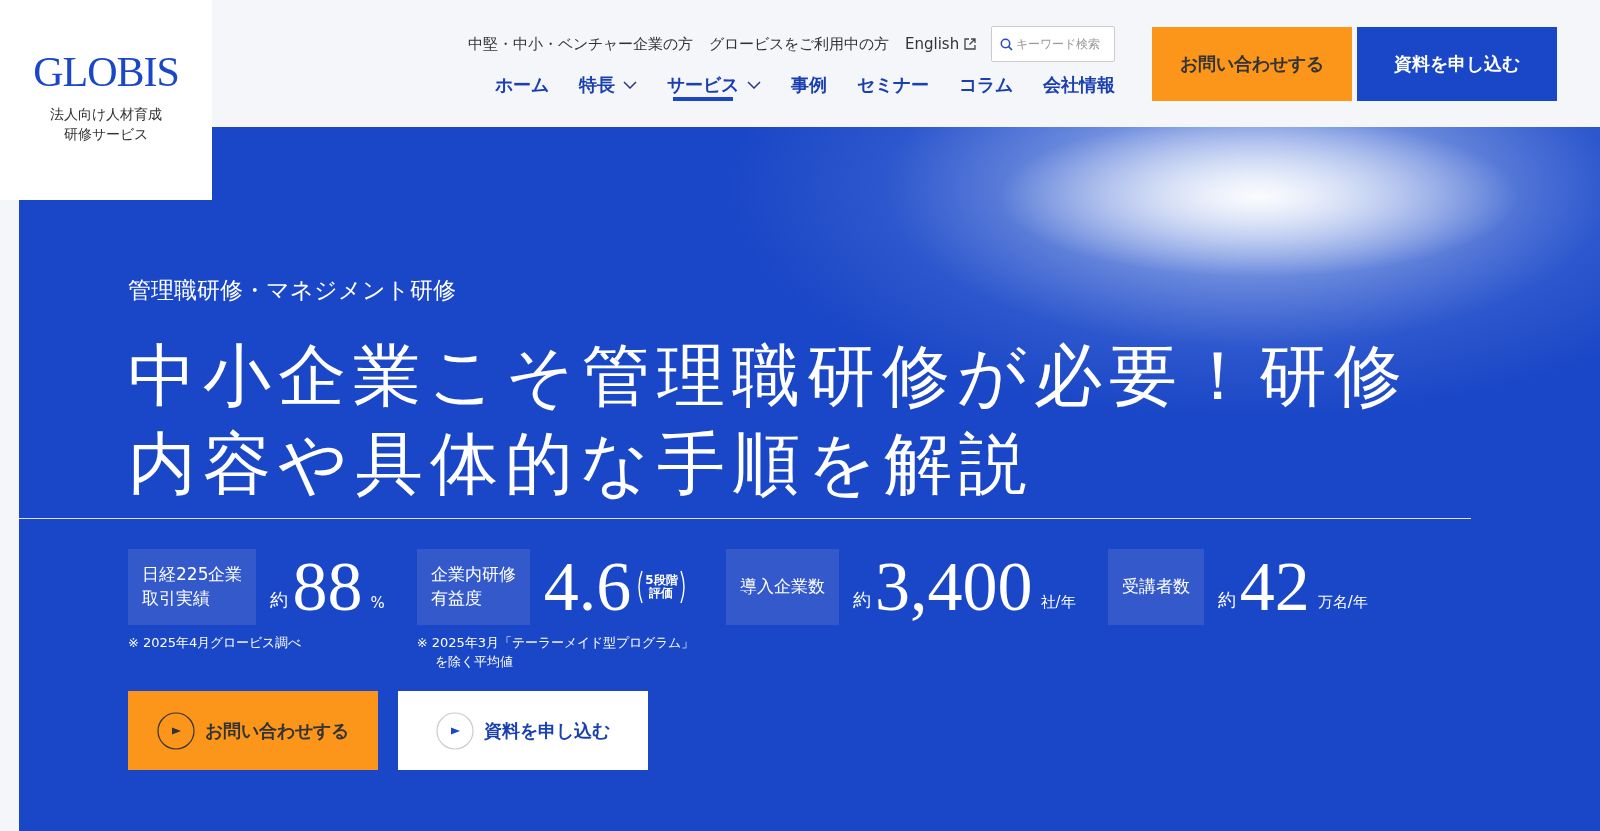 This screenshot has width=1600, height=831. What do you see at coordinates (1058, 602) in the screenshot?
I see `stat-unit: 社/年` at bounding box center [1058, 602].